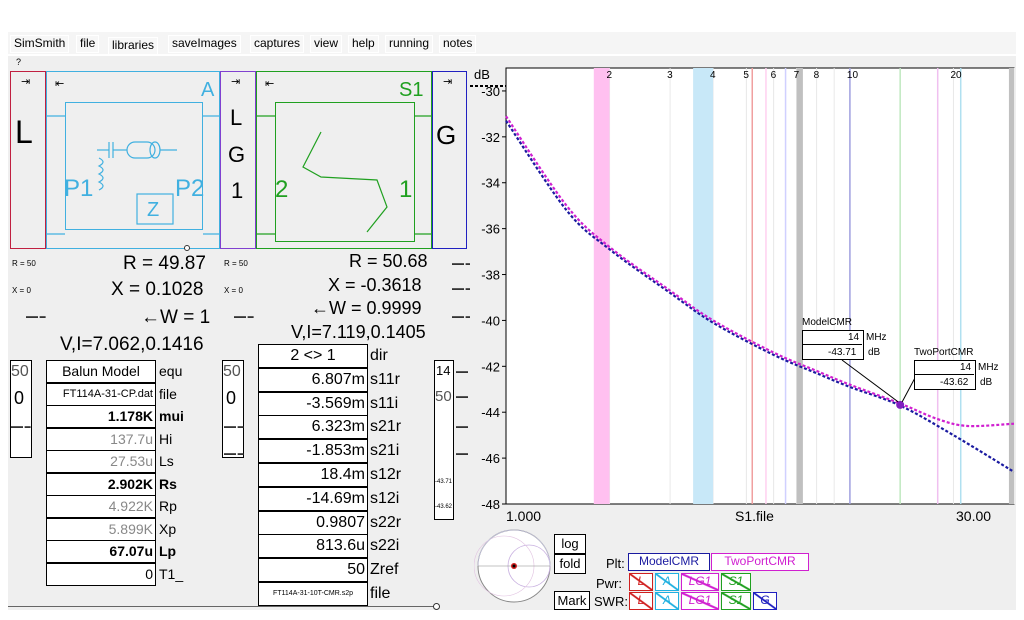 This screenshot has width=1024, height=620. I want to click on swr-toggle-lg1: LG1, so click(700, 601).